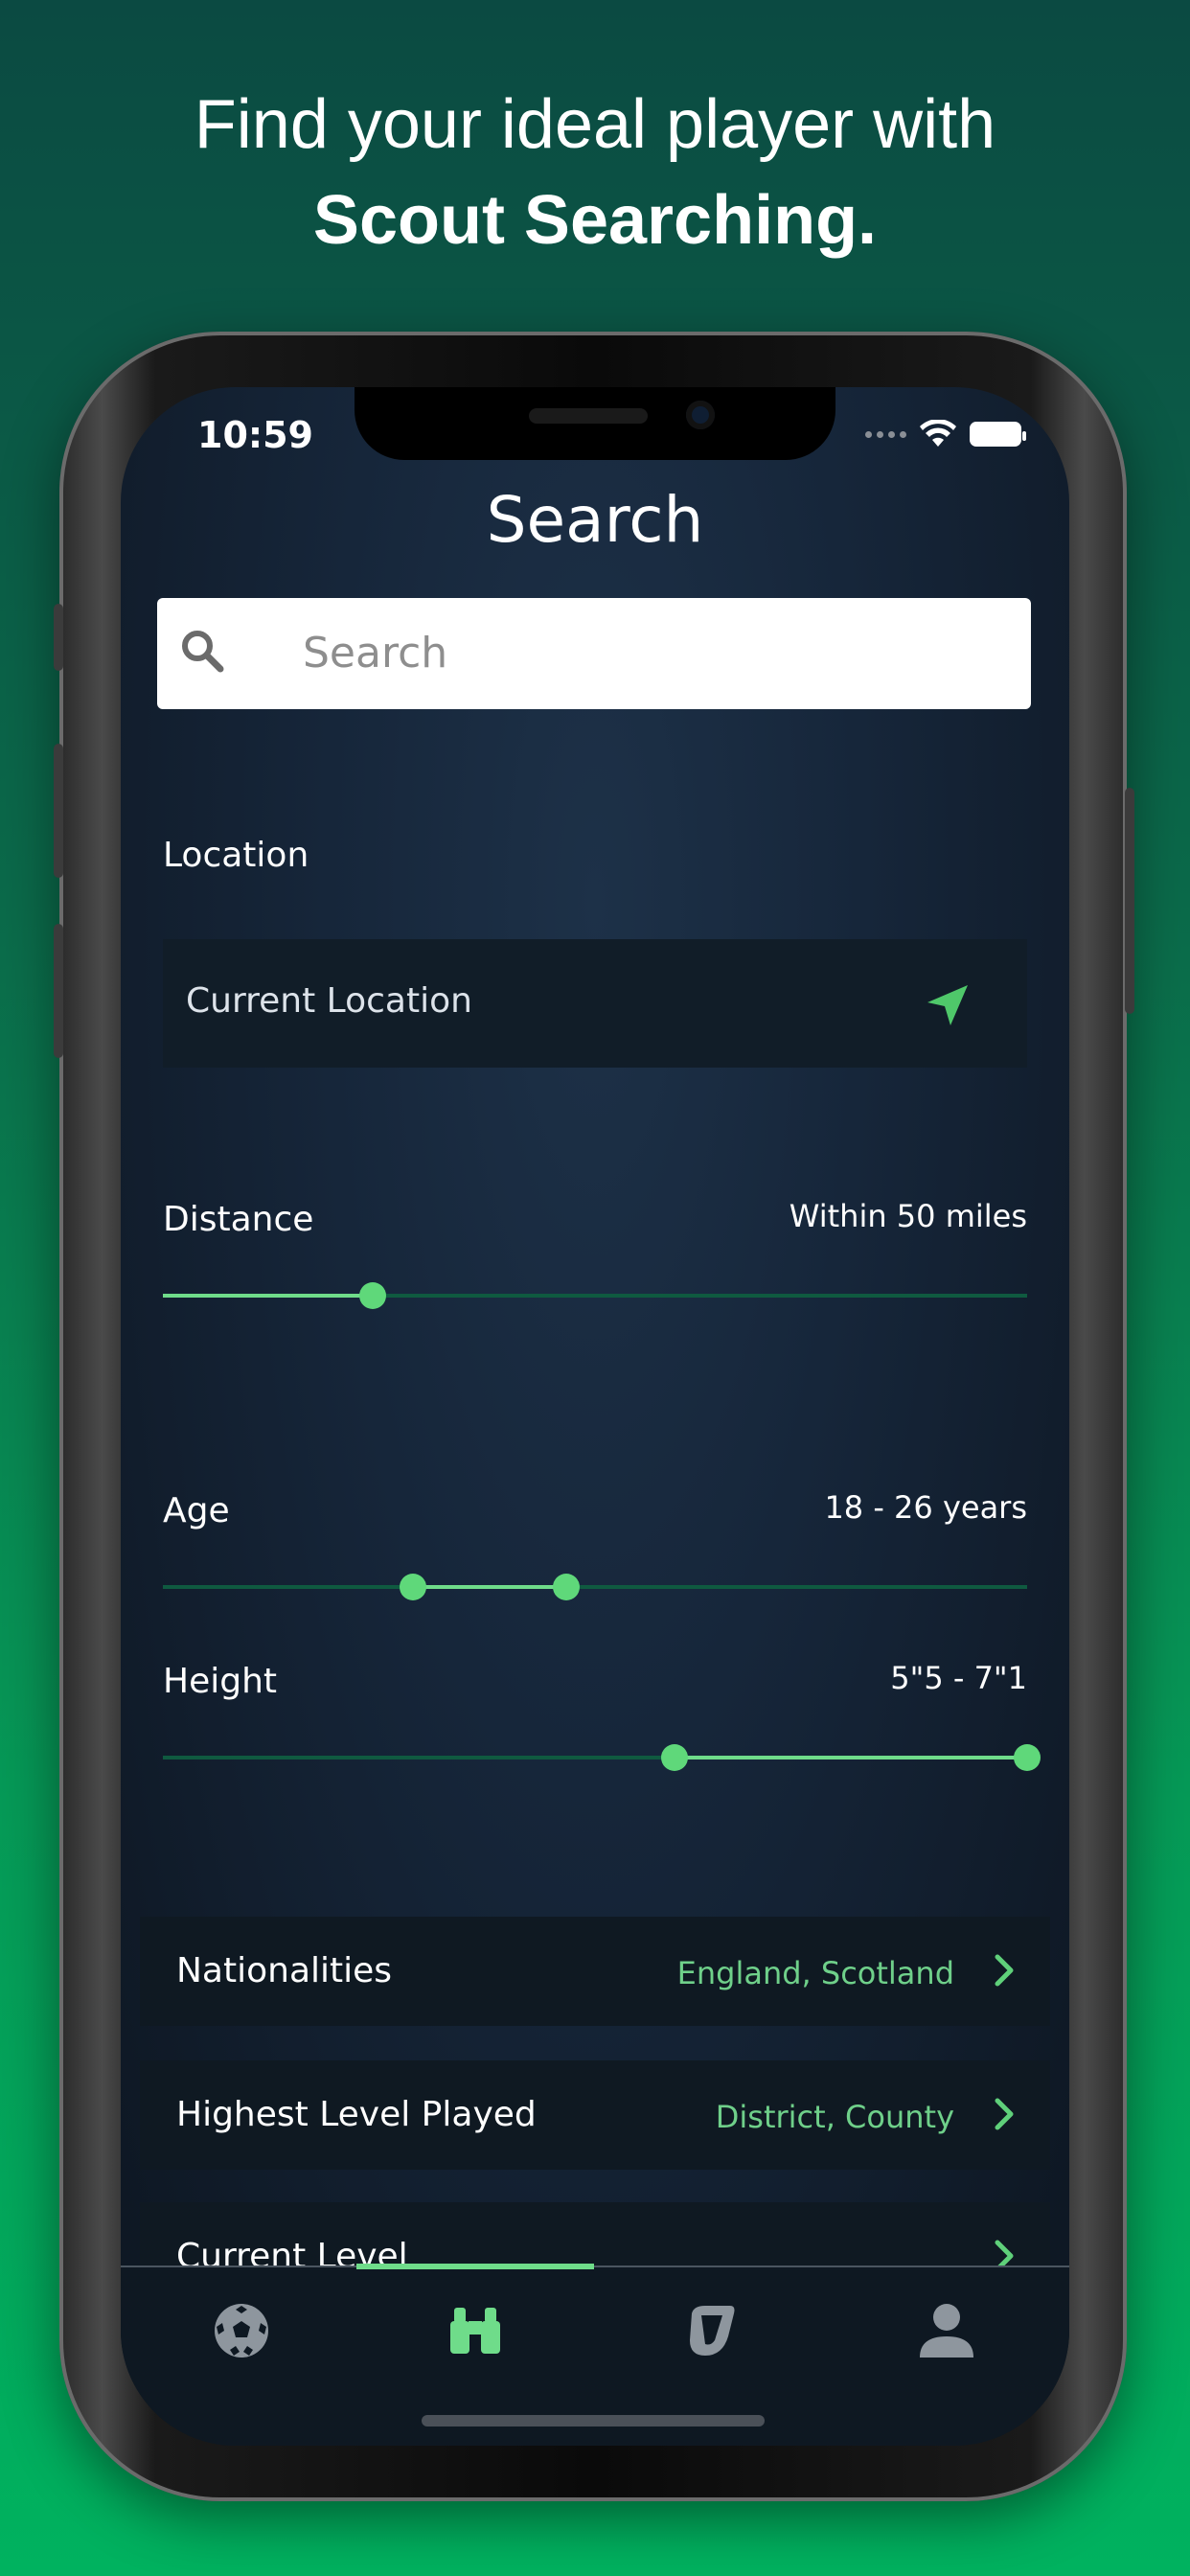 Image resolution: width=1190 pixels, height=2576 pixels. What do you see at coordinates (908, 1216) in the screenshot?
I see `distance-value: Within 50 miles` at bounding box center [908, 1216].